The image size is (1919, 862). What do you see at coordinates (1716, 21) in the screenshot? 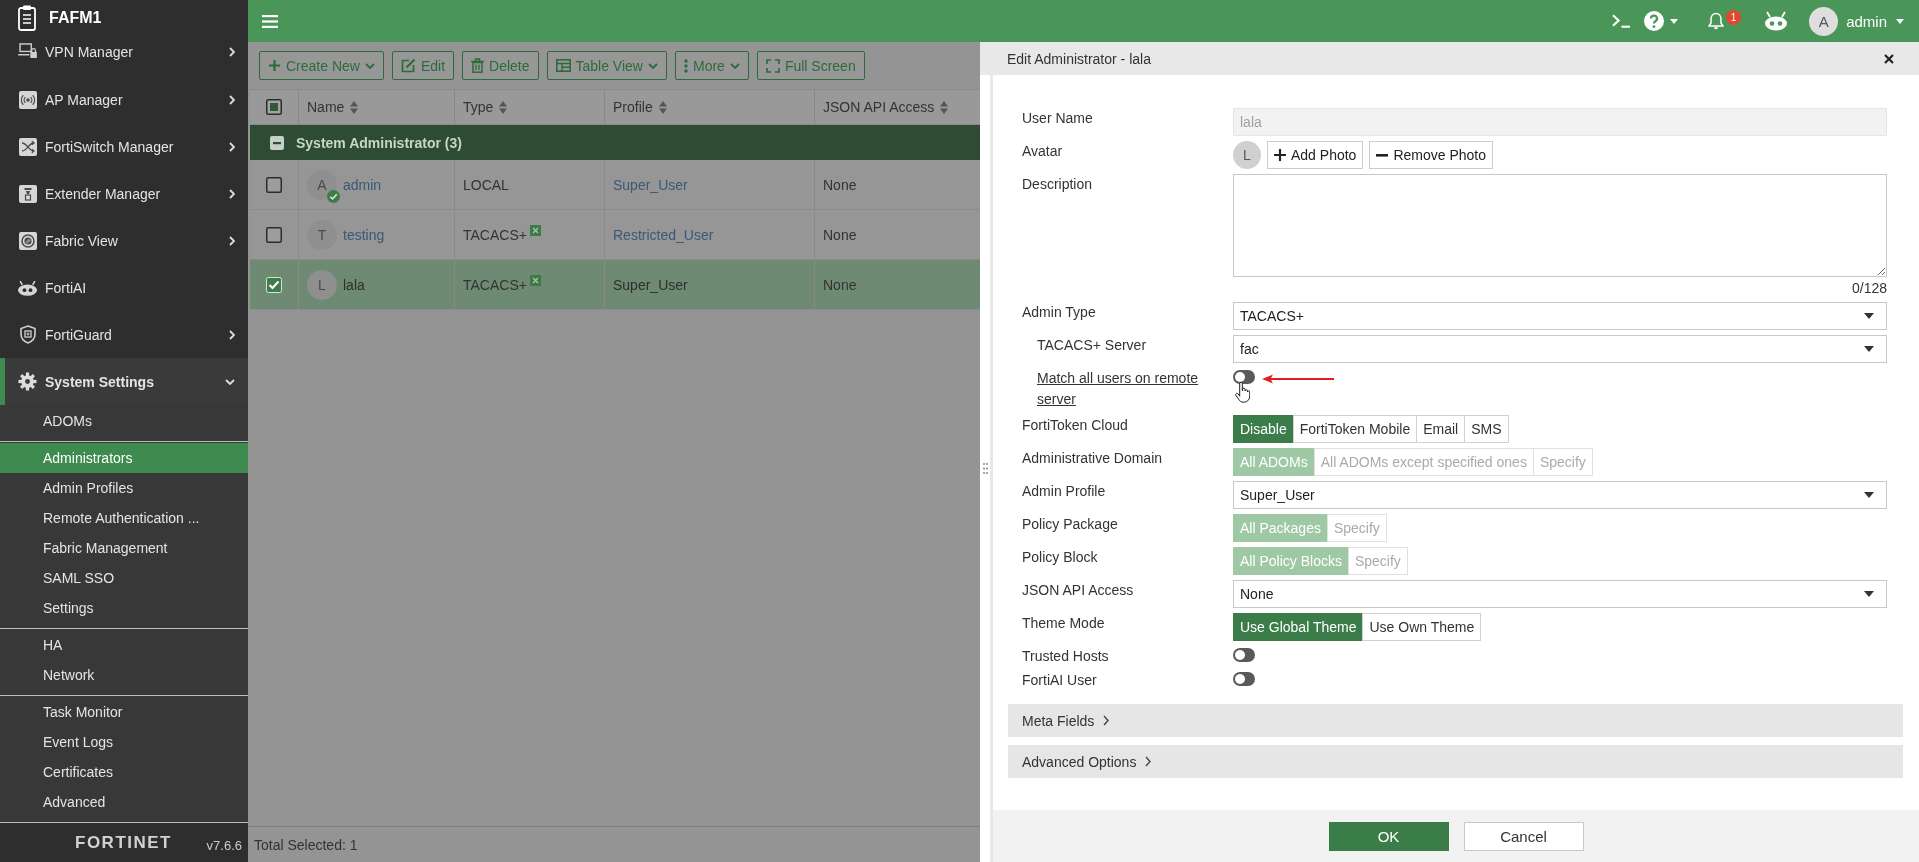
I see `bell-icon` at bounding box center [1716, 21].